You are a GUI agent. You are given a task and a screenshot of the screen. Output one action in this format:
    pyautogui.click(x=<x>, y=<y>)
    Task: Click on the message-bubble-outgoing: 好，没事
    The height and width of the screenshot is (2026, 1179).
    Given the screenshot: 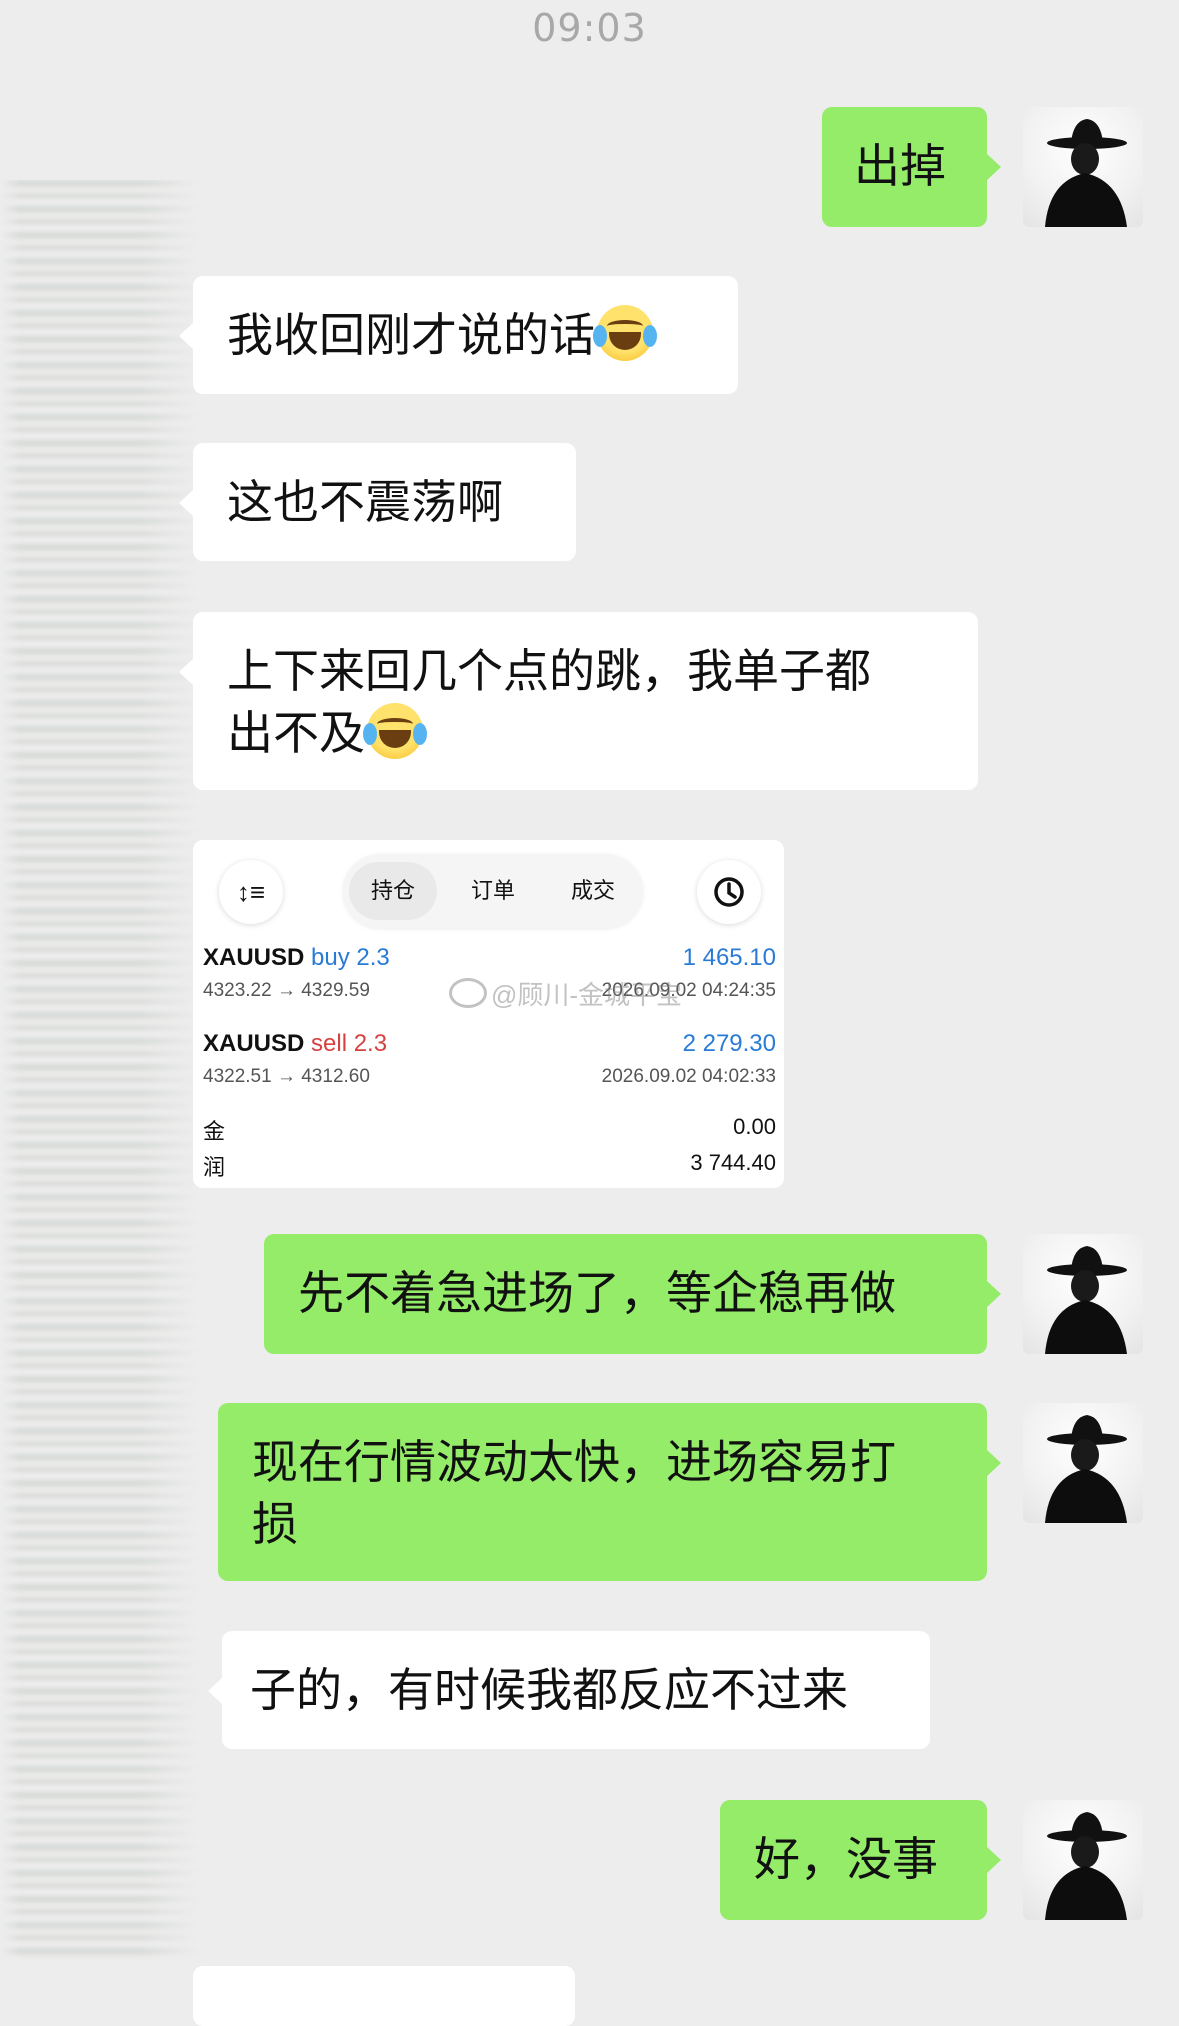 What is the action you would take?
    pyautogui.click(x=860, y=1860)
    